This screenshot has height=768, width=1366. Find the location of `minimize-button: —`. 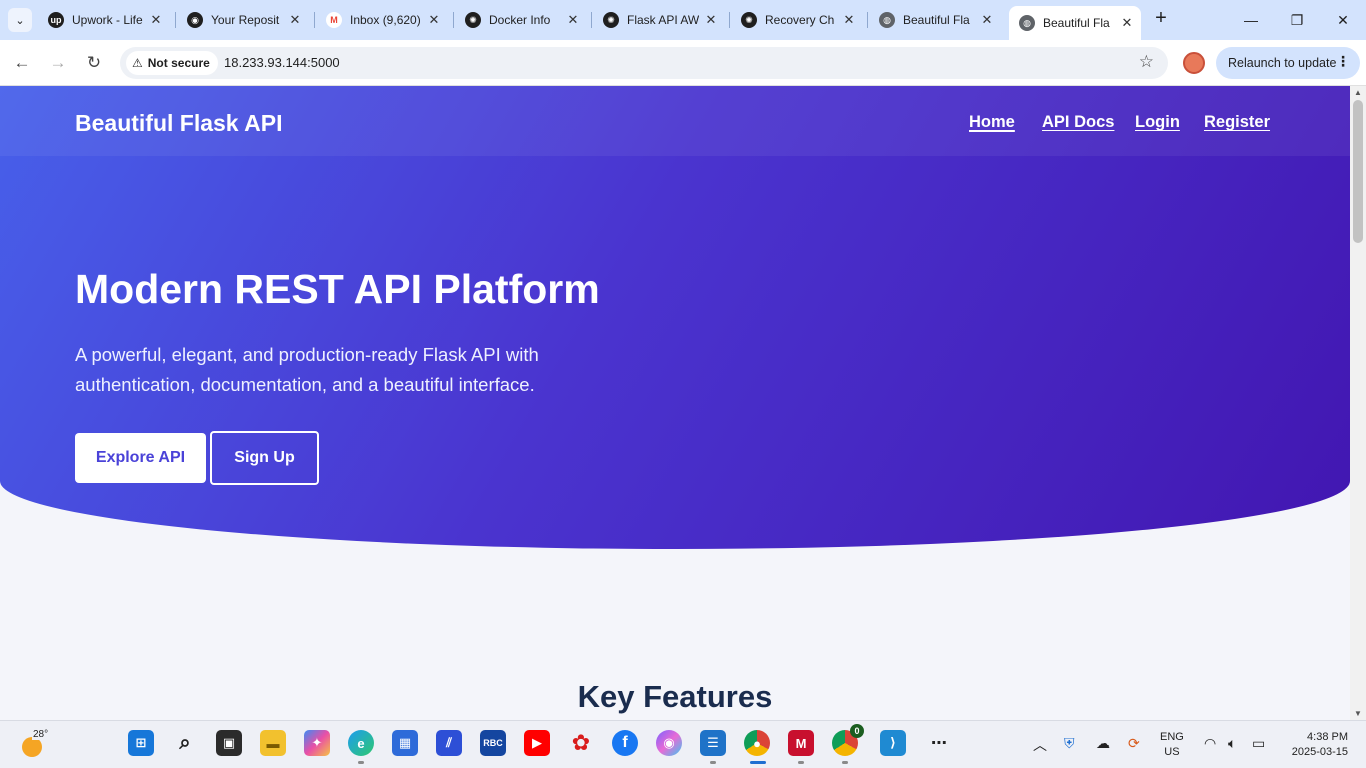

minimize-button: — is located at coordinates (1251, 20).